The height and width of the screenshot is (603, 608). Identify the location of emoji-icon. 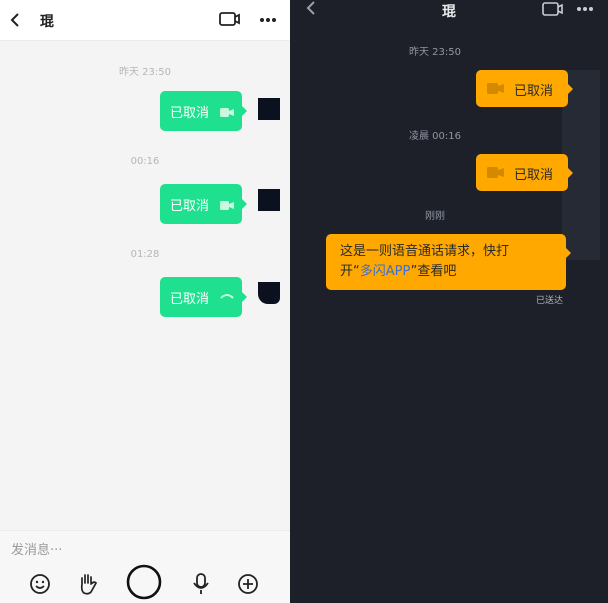
(40, 586).